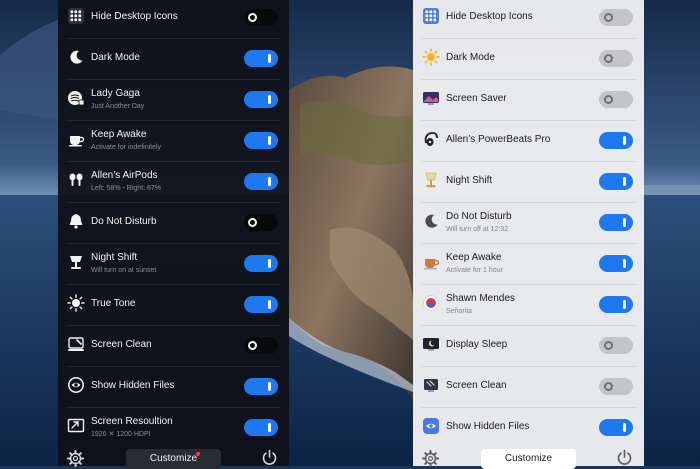 This screenshot has width=700, height=469. I want to click on row-text: Do Not Disturb Will turn off at 12:32, so click(516, 223).